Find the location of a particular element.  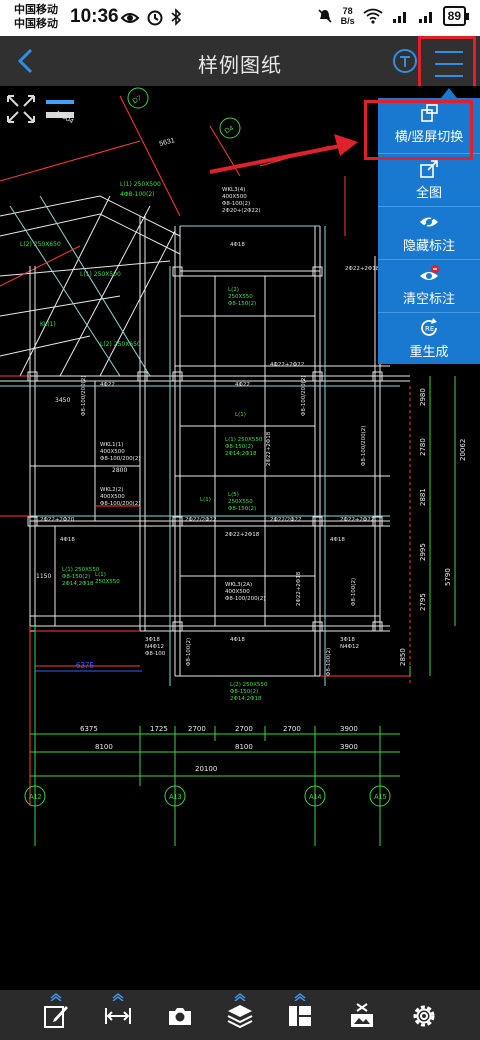

clock: 10:36 is located at coordinates (94, 16).